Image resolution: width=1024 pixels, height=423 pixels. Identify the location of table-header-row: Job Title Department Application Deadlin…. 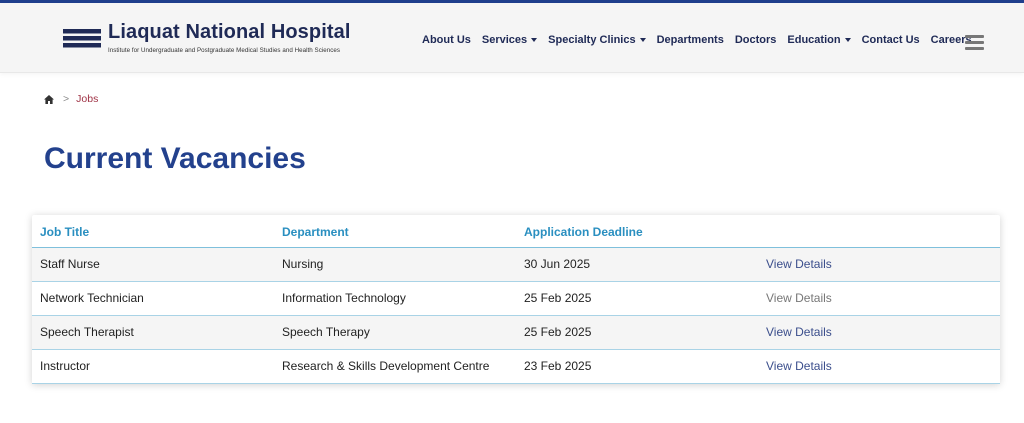
(516, 231).